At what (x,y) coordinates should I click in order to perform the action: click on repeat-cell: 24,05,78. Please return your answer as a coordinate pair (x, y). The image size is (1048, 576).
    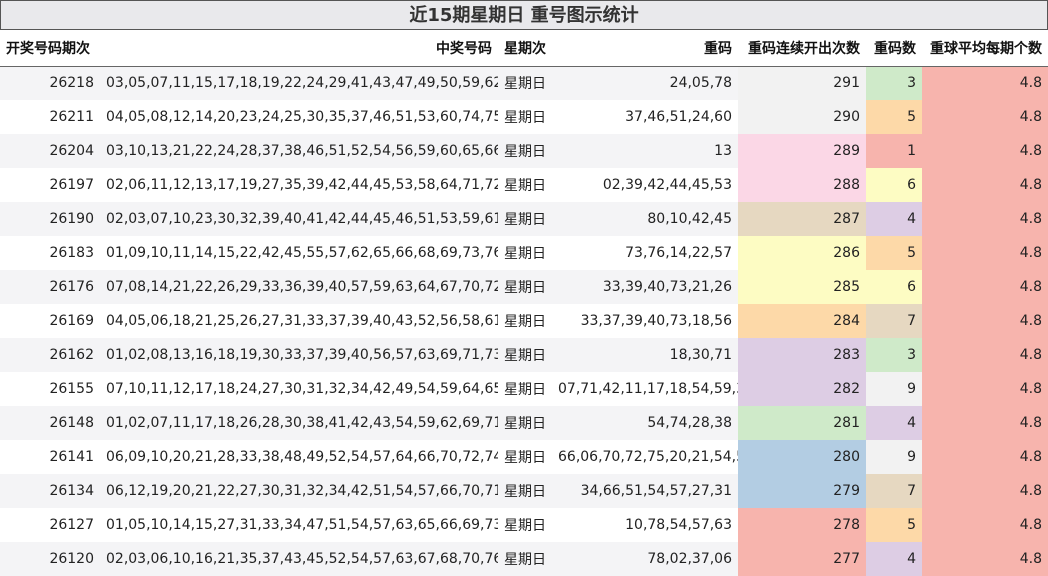
    Looking at the image, I should click on (645, 83).